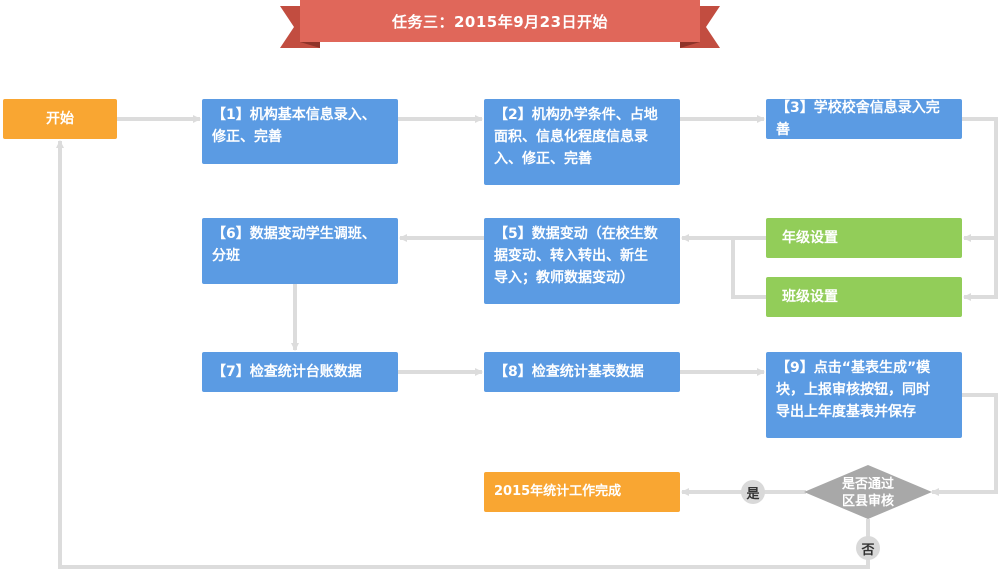 This screenshot has height=577, width=1000. What do you see at coordinates (300, 372) in the screenshot?
I see `step7-node: 【7】检查统计台账数据` at bounding box center [300, 372].